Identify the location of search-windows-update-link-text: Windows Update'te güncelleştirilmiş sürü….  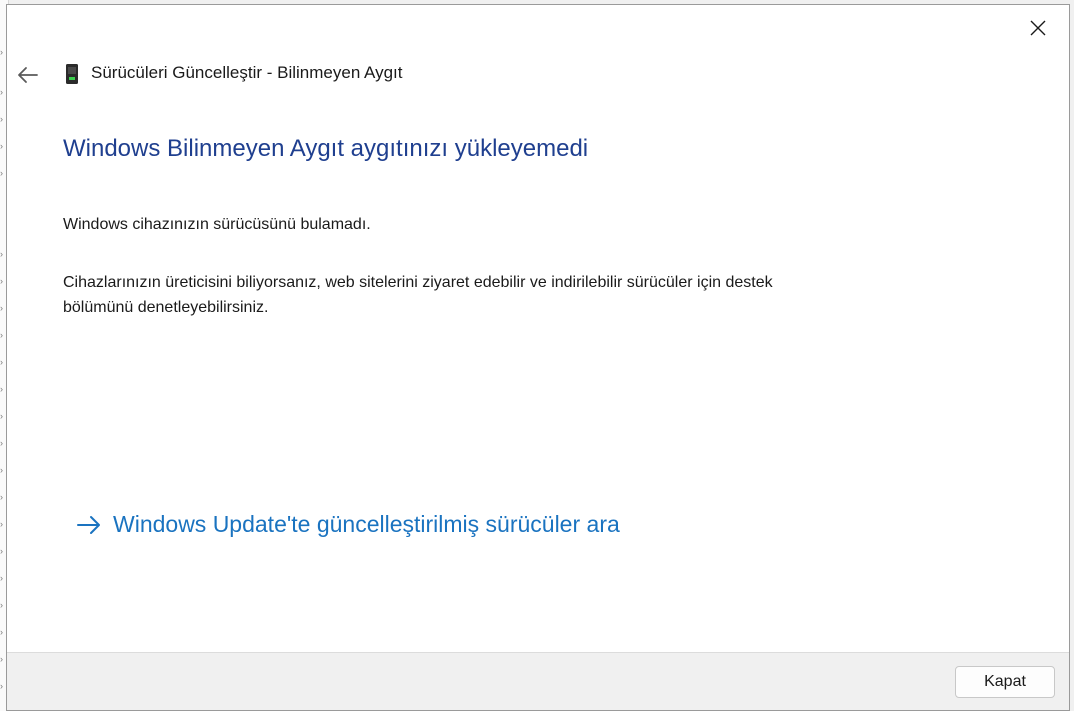
(366, 524).